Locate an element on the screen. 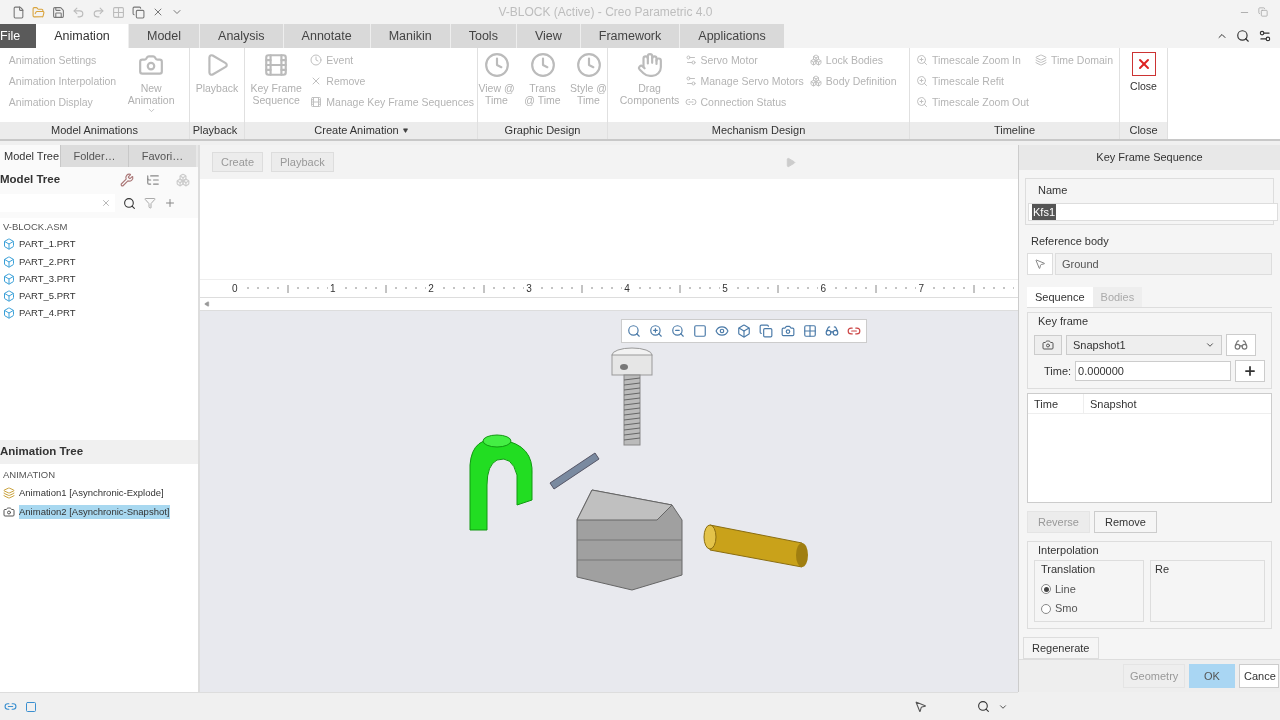 The height and width of the screenshot is (720, 1280). link-icon is located at coordinates (690, 102).